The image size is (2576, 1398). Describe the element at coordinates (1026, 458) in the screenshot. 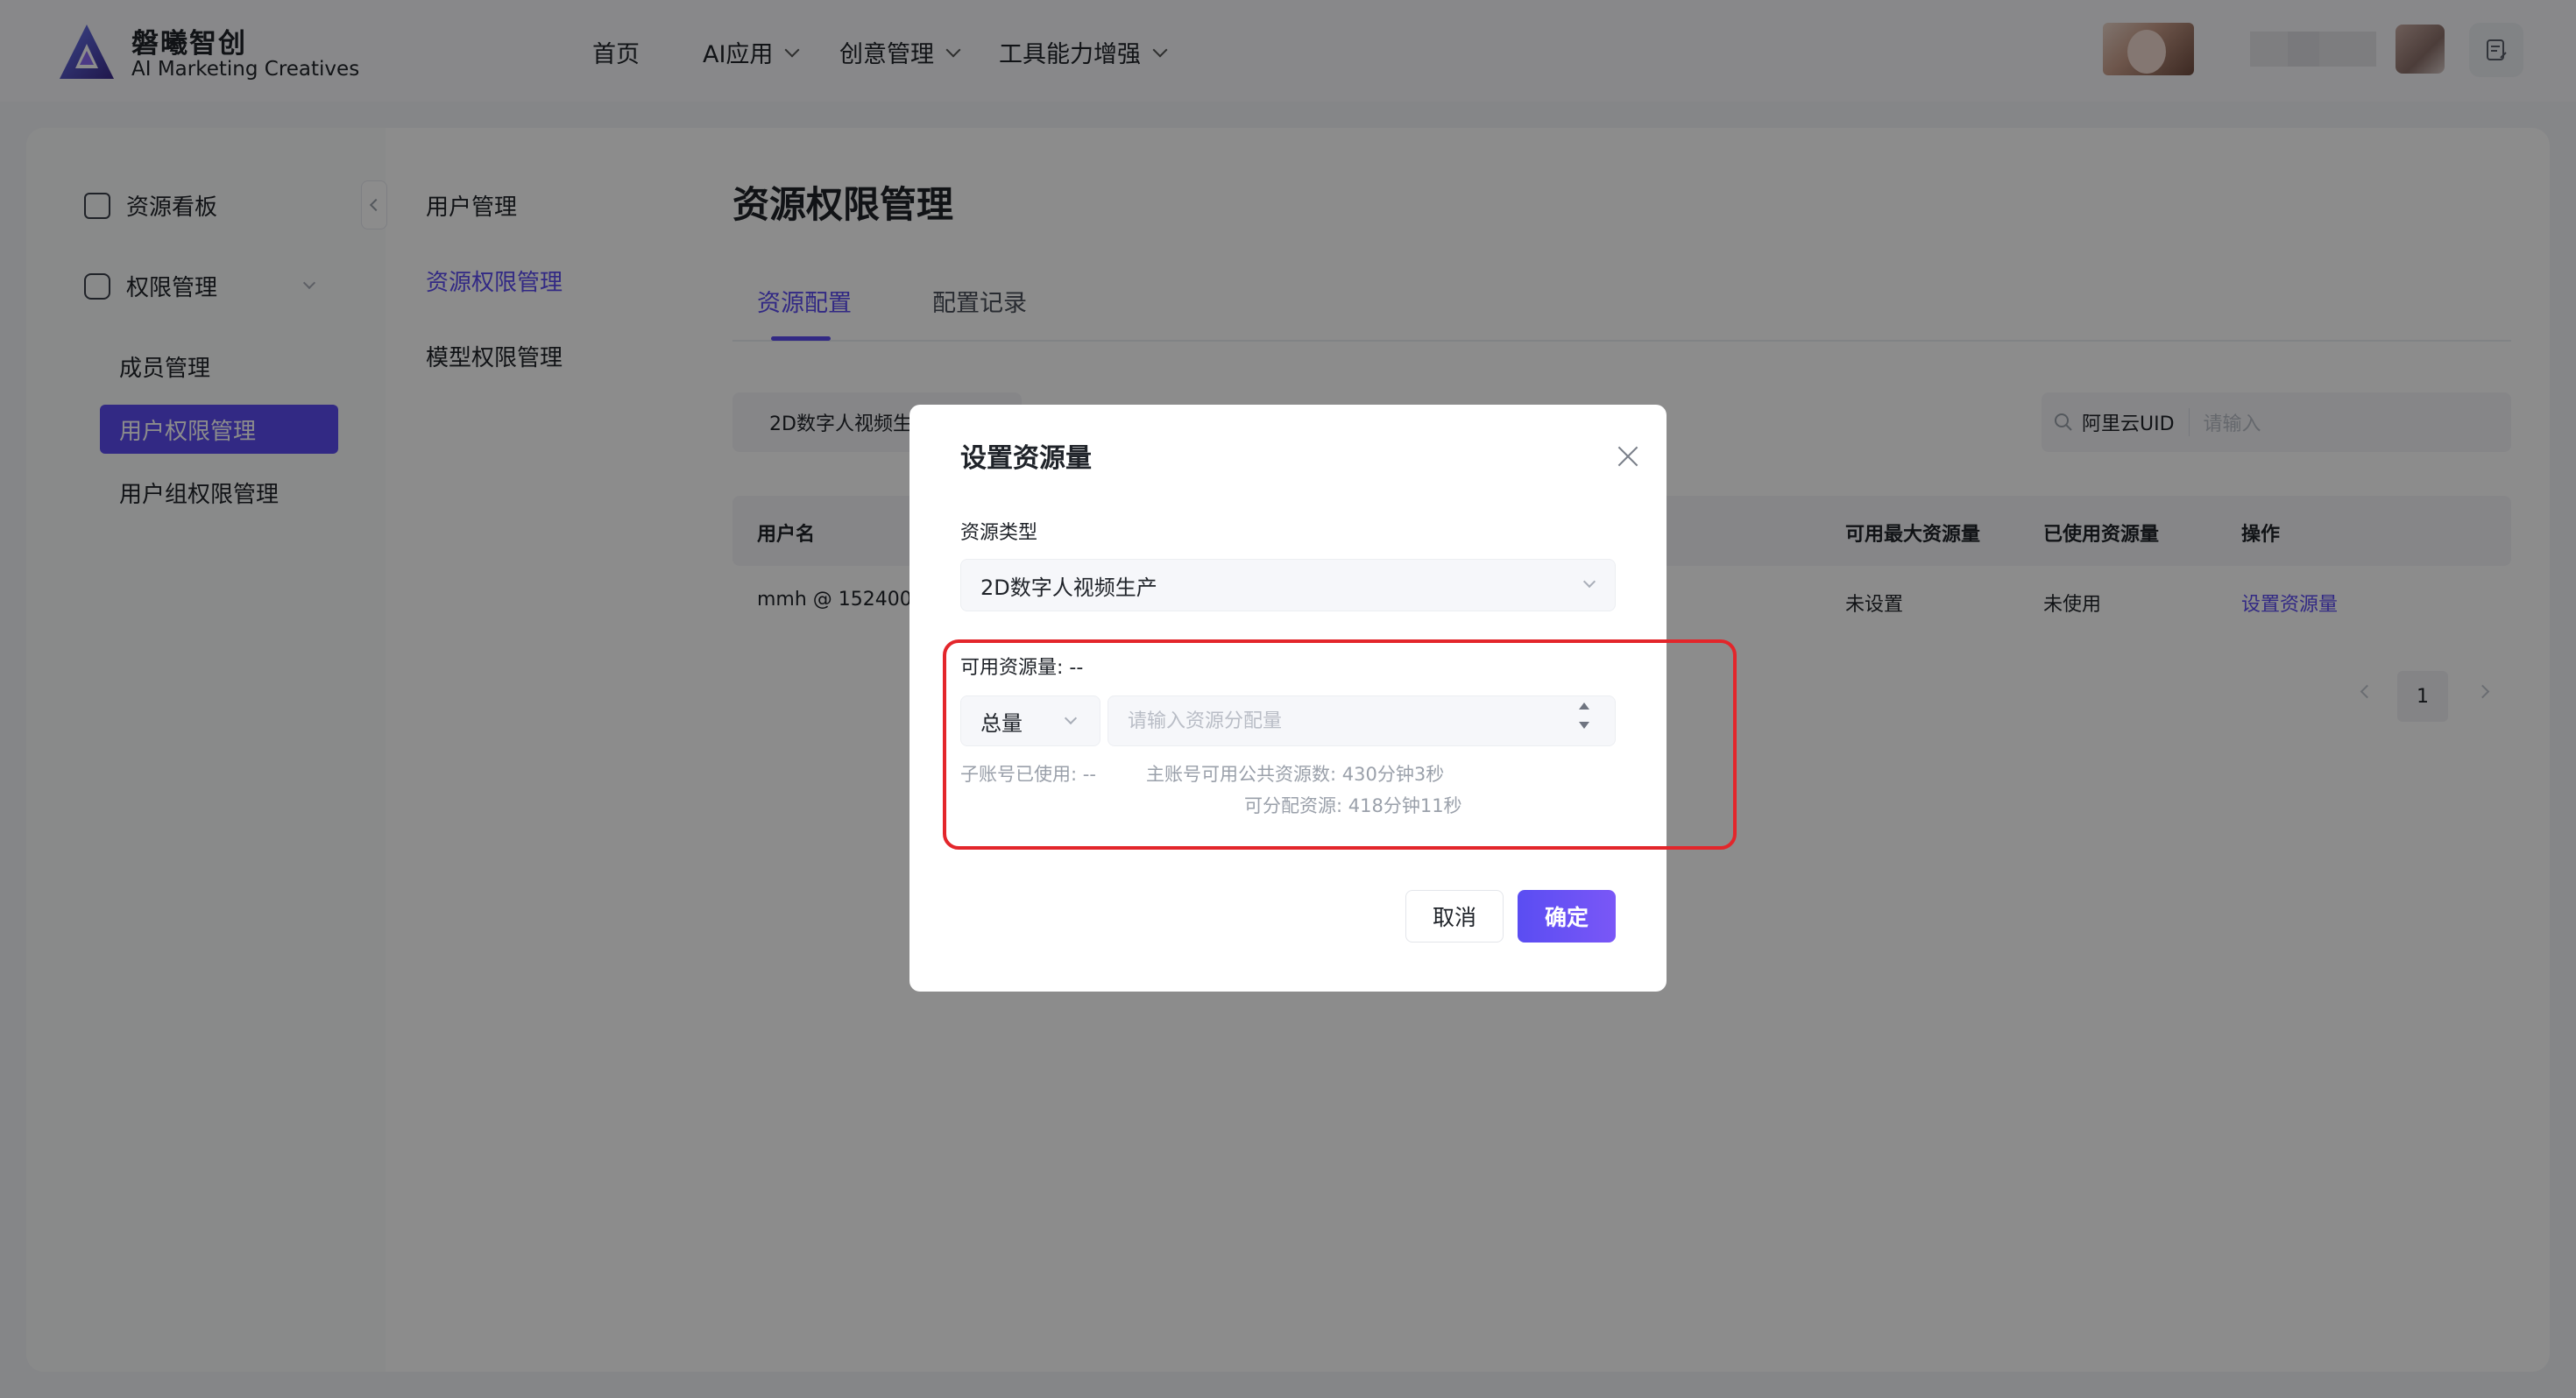

I see `dialog-title: 设置资源量` at that location.